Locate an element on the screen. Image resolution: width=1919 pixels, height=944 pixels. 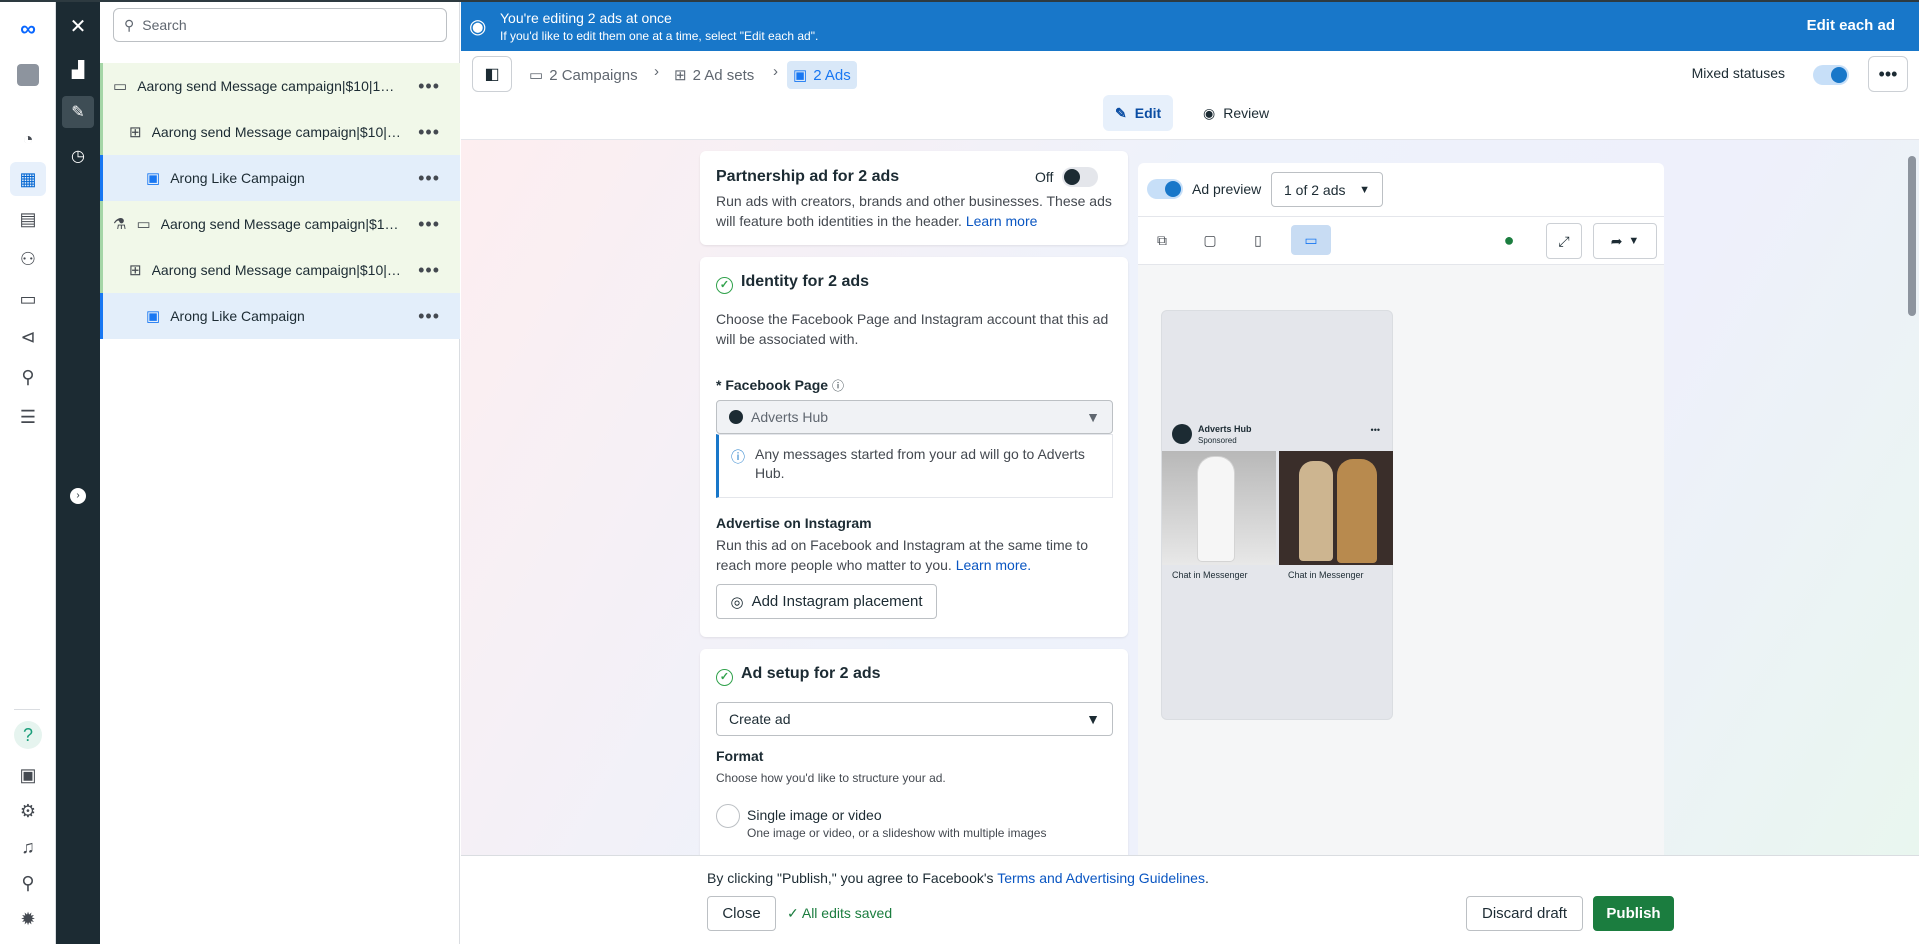
search-input: ⚲ Search is located at coordinates (280, 25).